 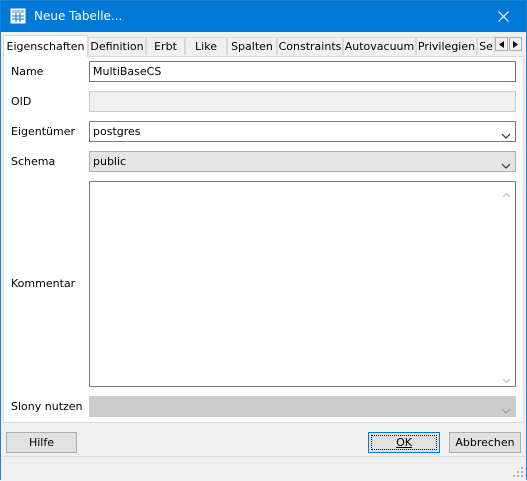 I want to click on help-button: Hilfe, so click(x=41, y=442).